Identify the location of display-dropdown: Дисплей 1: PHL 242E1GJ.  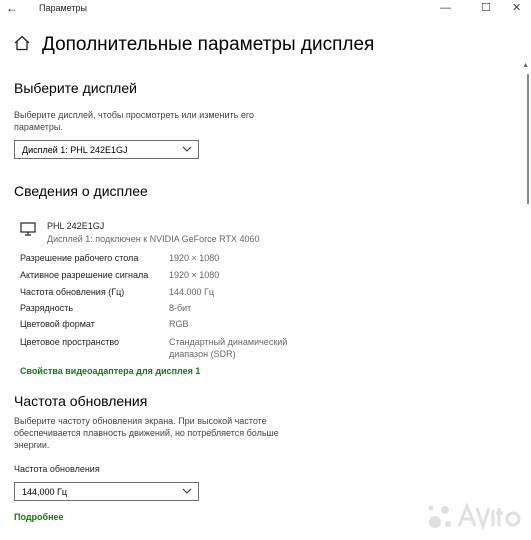
(106, 149).